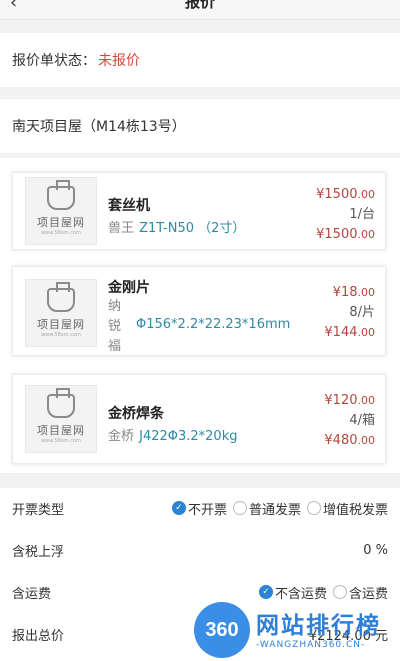 The width and height of the screenshot is (400, 661). I want to click on freight-option-exclude: ✓ 不含运费, so click(292, 592).